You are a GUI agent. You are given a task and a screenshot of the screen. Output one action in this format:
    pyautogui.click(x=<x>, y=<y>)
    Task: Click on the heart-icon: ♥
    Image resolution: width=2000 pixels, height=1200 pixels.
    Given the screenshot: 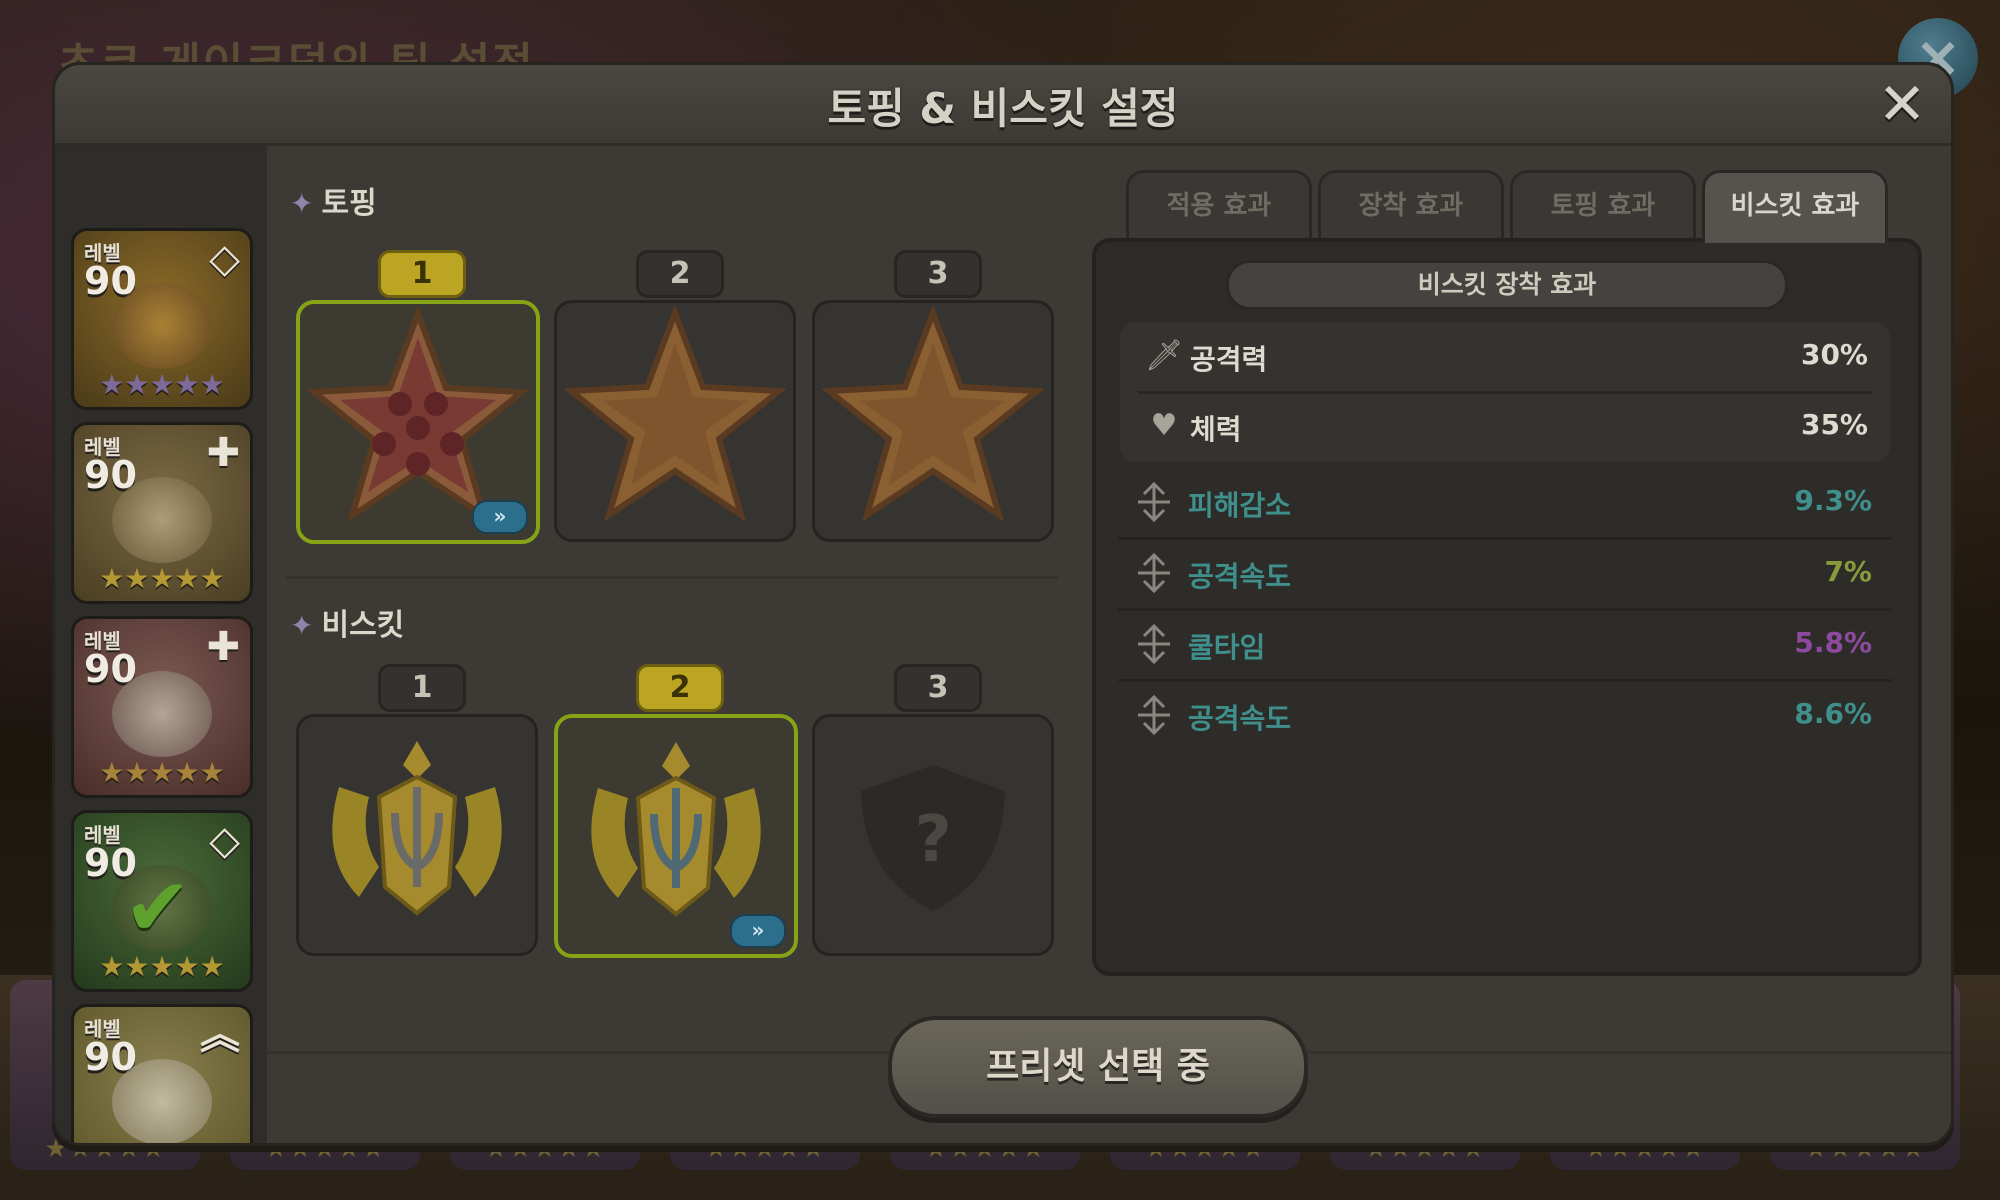 What is the action you would take?
    pyautogui.click(x=1164, y=425)
    